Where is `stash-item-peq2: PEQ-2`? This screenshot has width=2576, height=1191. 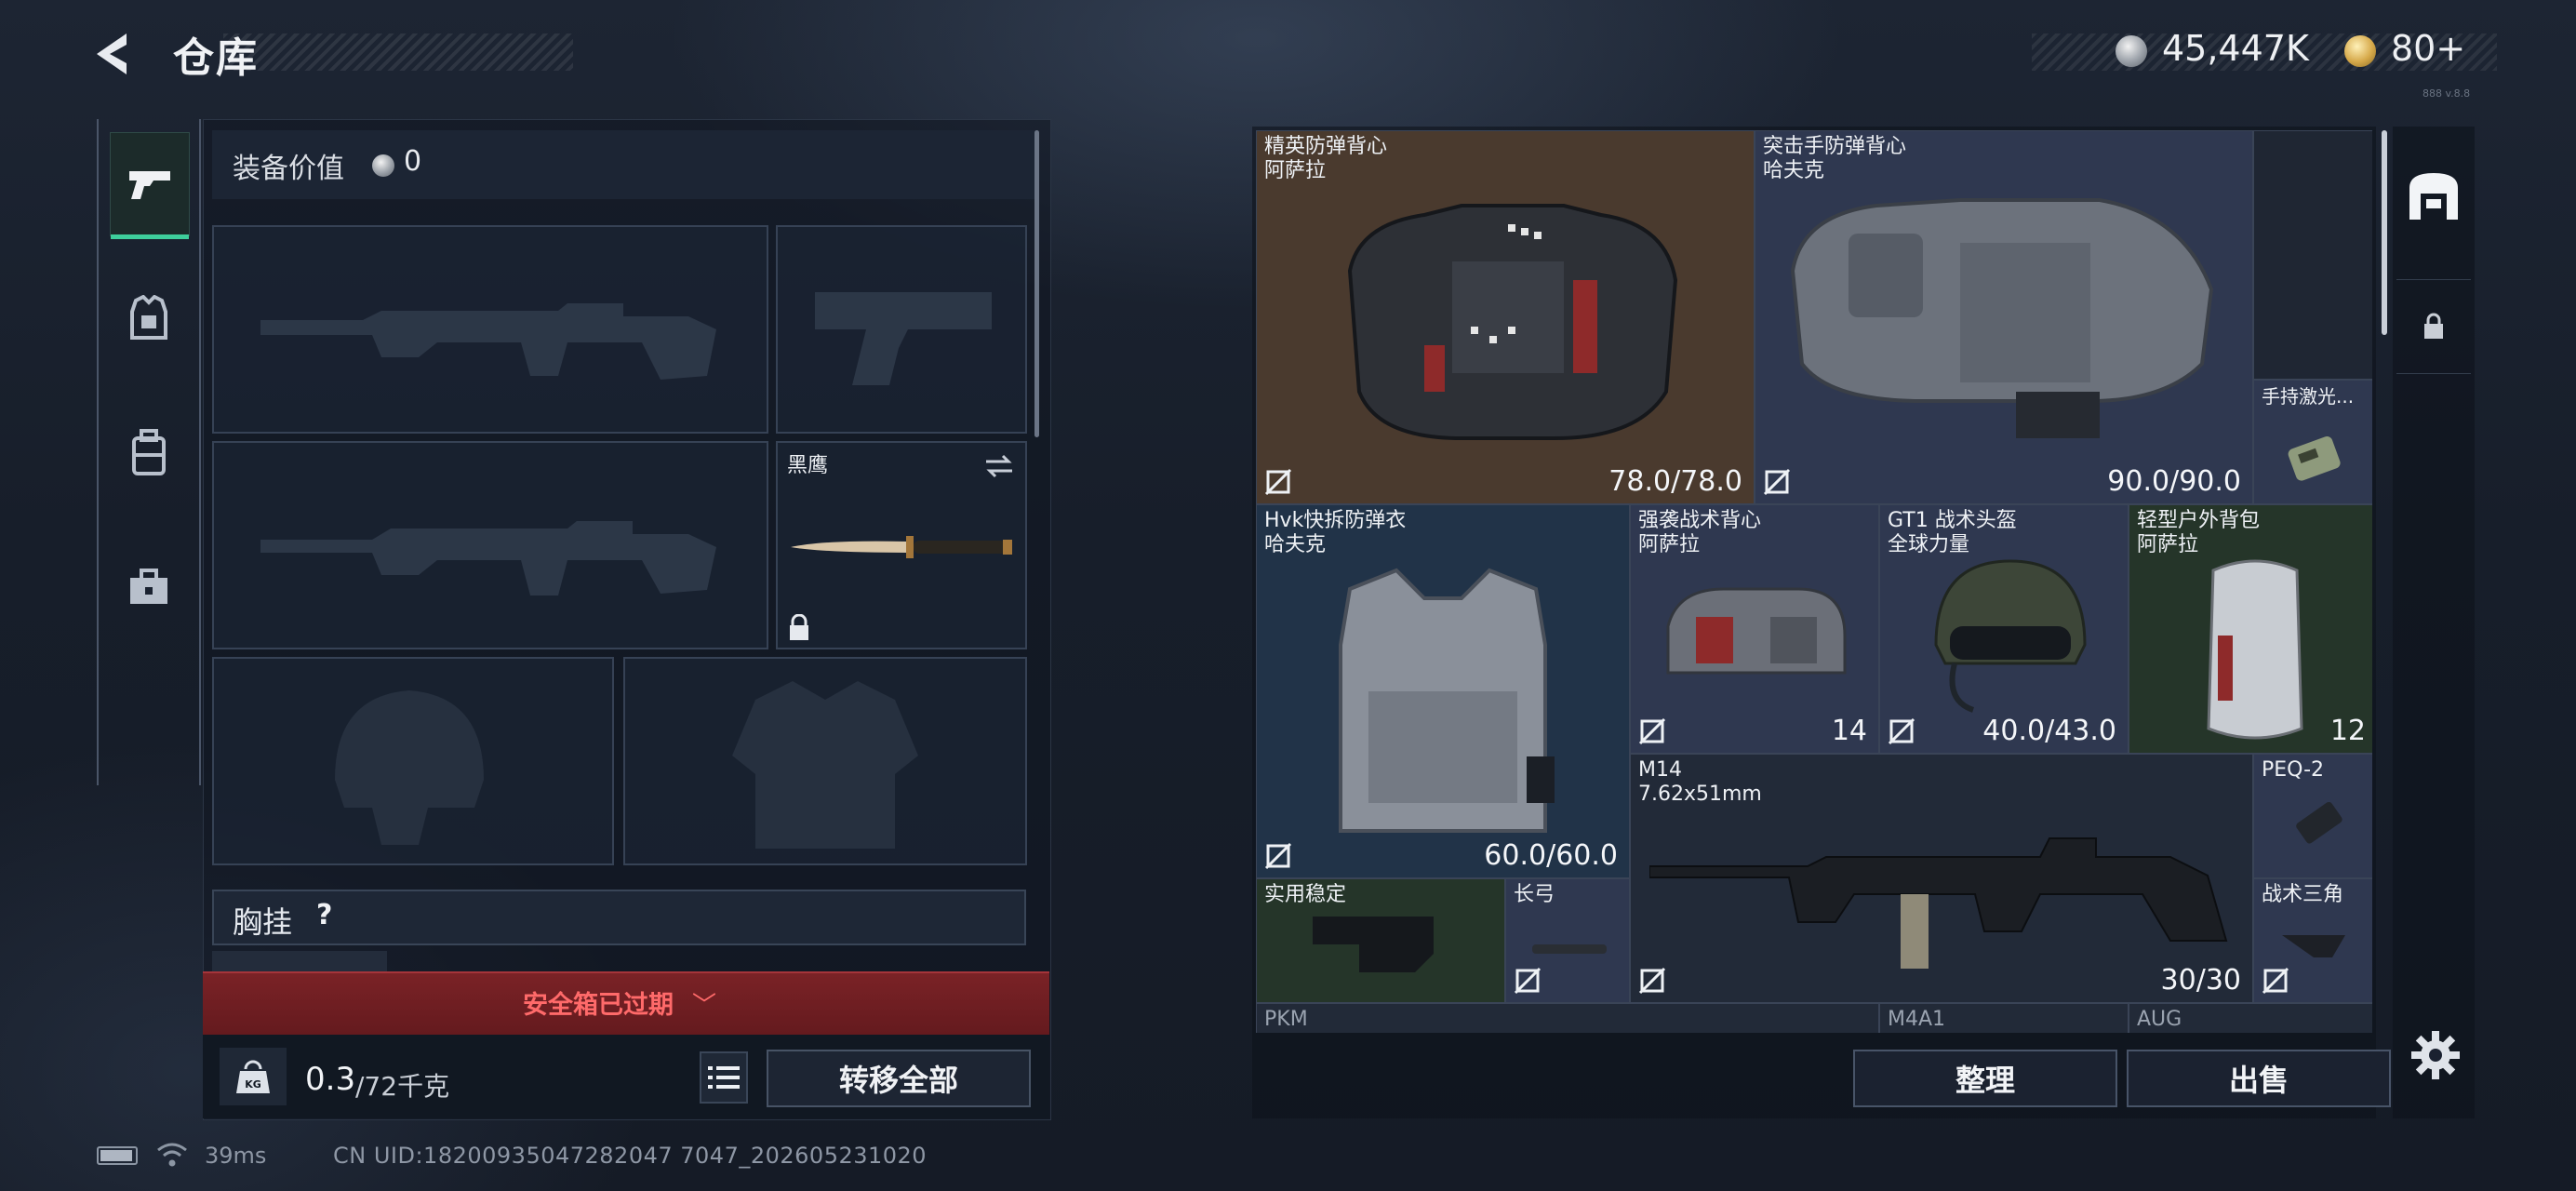
stash-item-peq2: PEQ-2 is located at coordinates (2312, 816).